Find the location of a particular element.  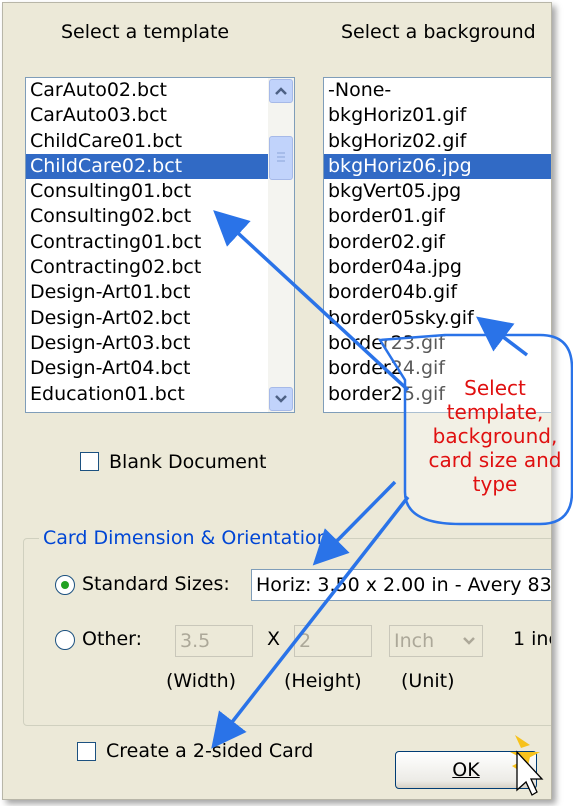

callout-line: background, is located at coordinates (495, 436).